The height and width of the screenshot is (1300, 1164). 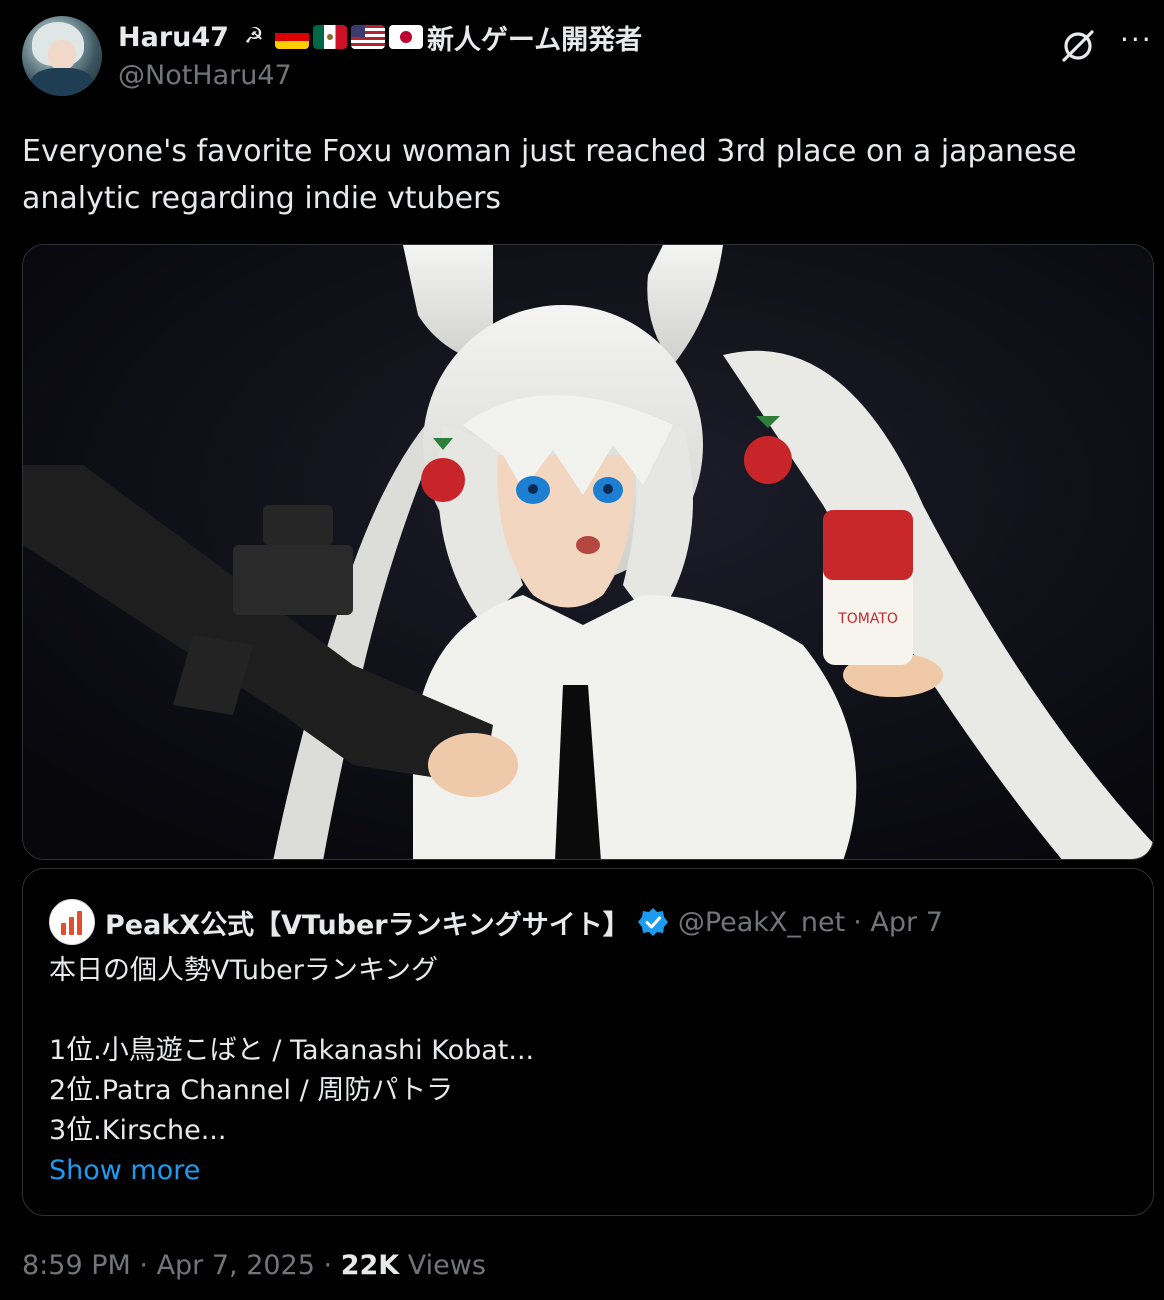 I want to click on tweet-meta: 8:59 PM · Apr 7, 2025 · 22K Views, so click(x=254, y=1265).